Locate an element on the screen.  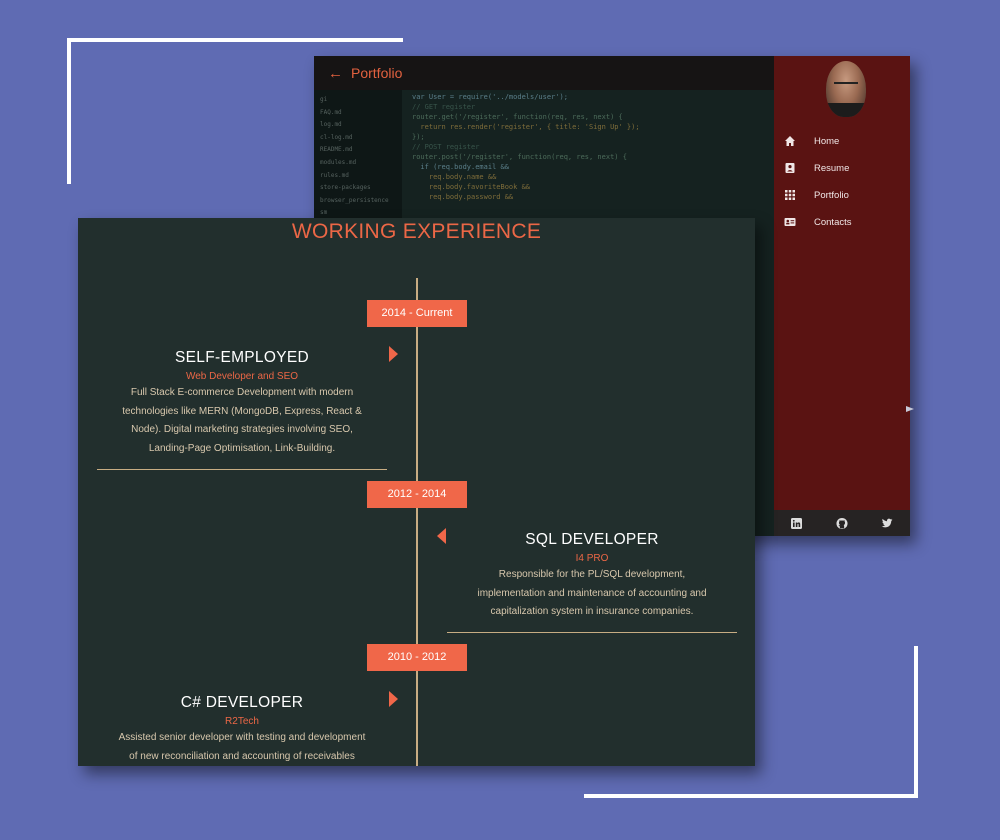
code-line: // POST register is located at coordinates (446, 147).